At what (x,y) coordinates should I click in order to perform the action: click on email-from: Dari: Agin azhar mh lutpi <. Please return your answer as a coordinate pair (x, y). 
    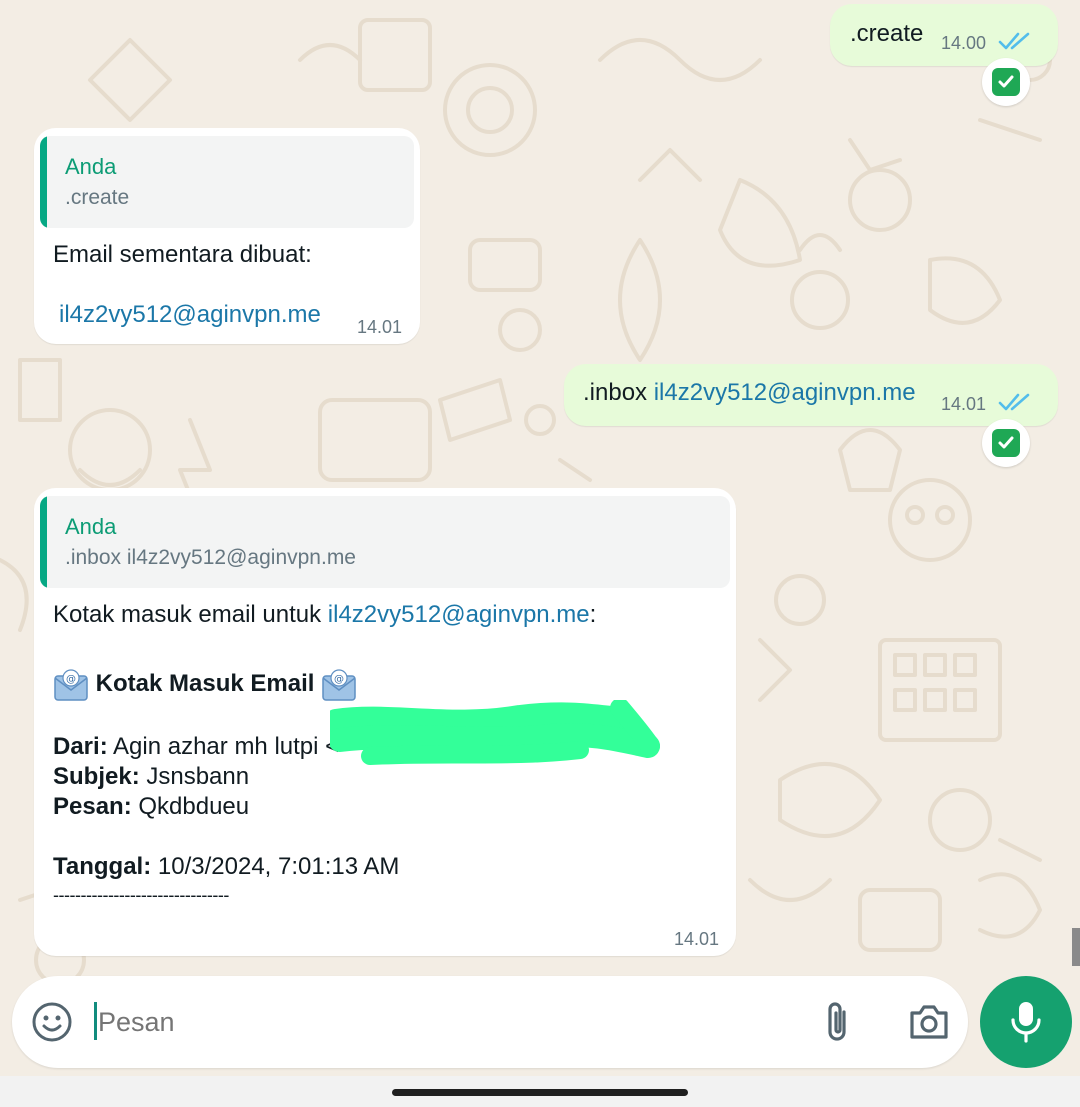
    Looking at the image, I should click on (196, 747).